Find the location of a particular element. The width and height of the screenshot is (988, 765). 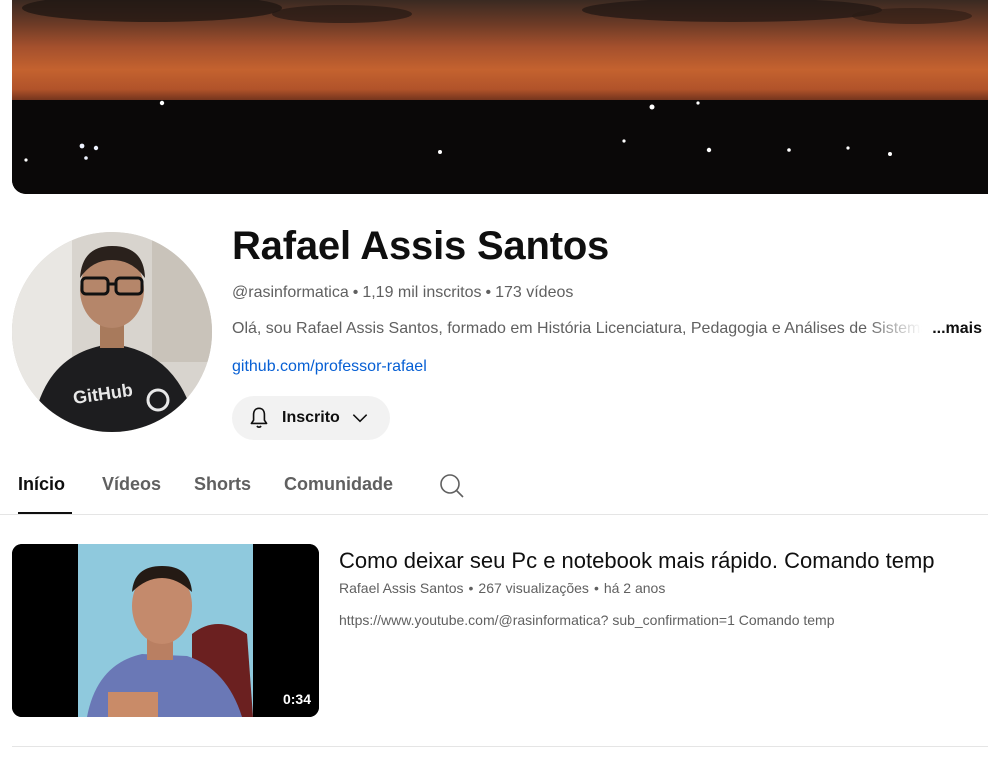

subscribed-label: Inscrito is located at coordinates (311, 417).